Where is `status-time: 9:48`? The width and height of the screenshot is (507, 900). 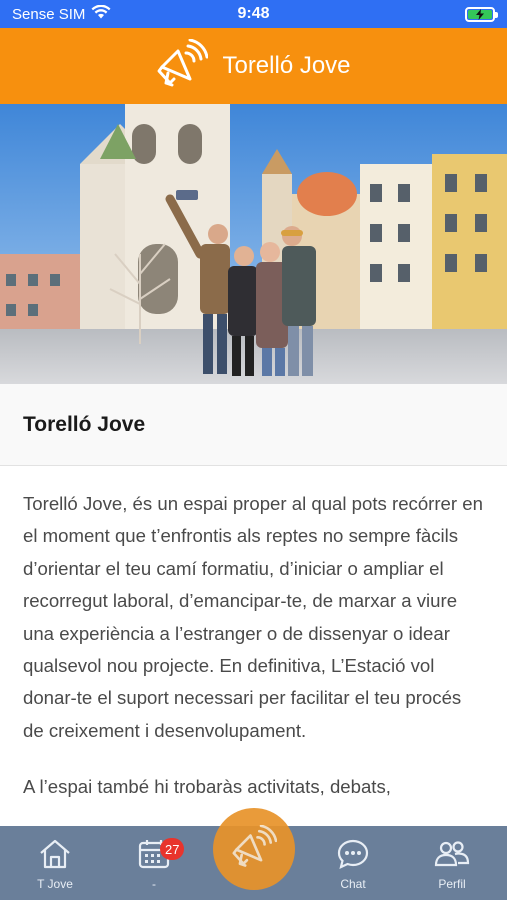
status-time: 9:48 is located at coordinates (253, 13).